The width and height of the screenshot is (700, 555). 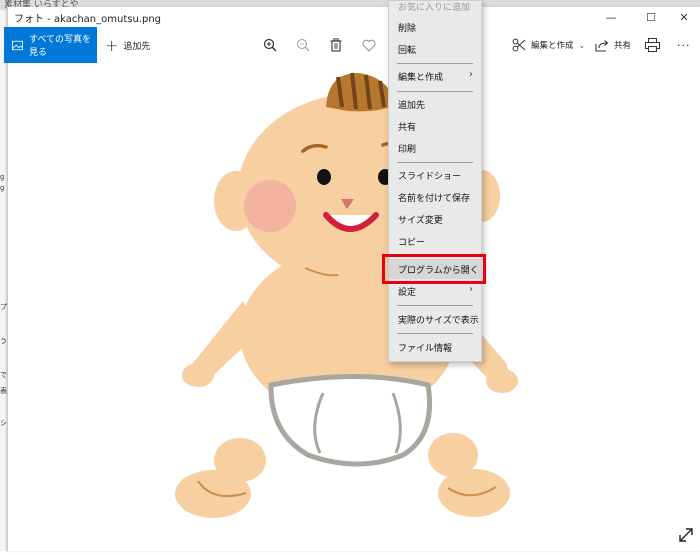 I want to click on menu-item-slideshow: スライドショー, so click(x=435, y=175).